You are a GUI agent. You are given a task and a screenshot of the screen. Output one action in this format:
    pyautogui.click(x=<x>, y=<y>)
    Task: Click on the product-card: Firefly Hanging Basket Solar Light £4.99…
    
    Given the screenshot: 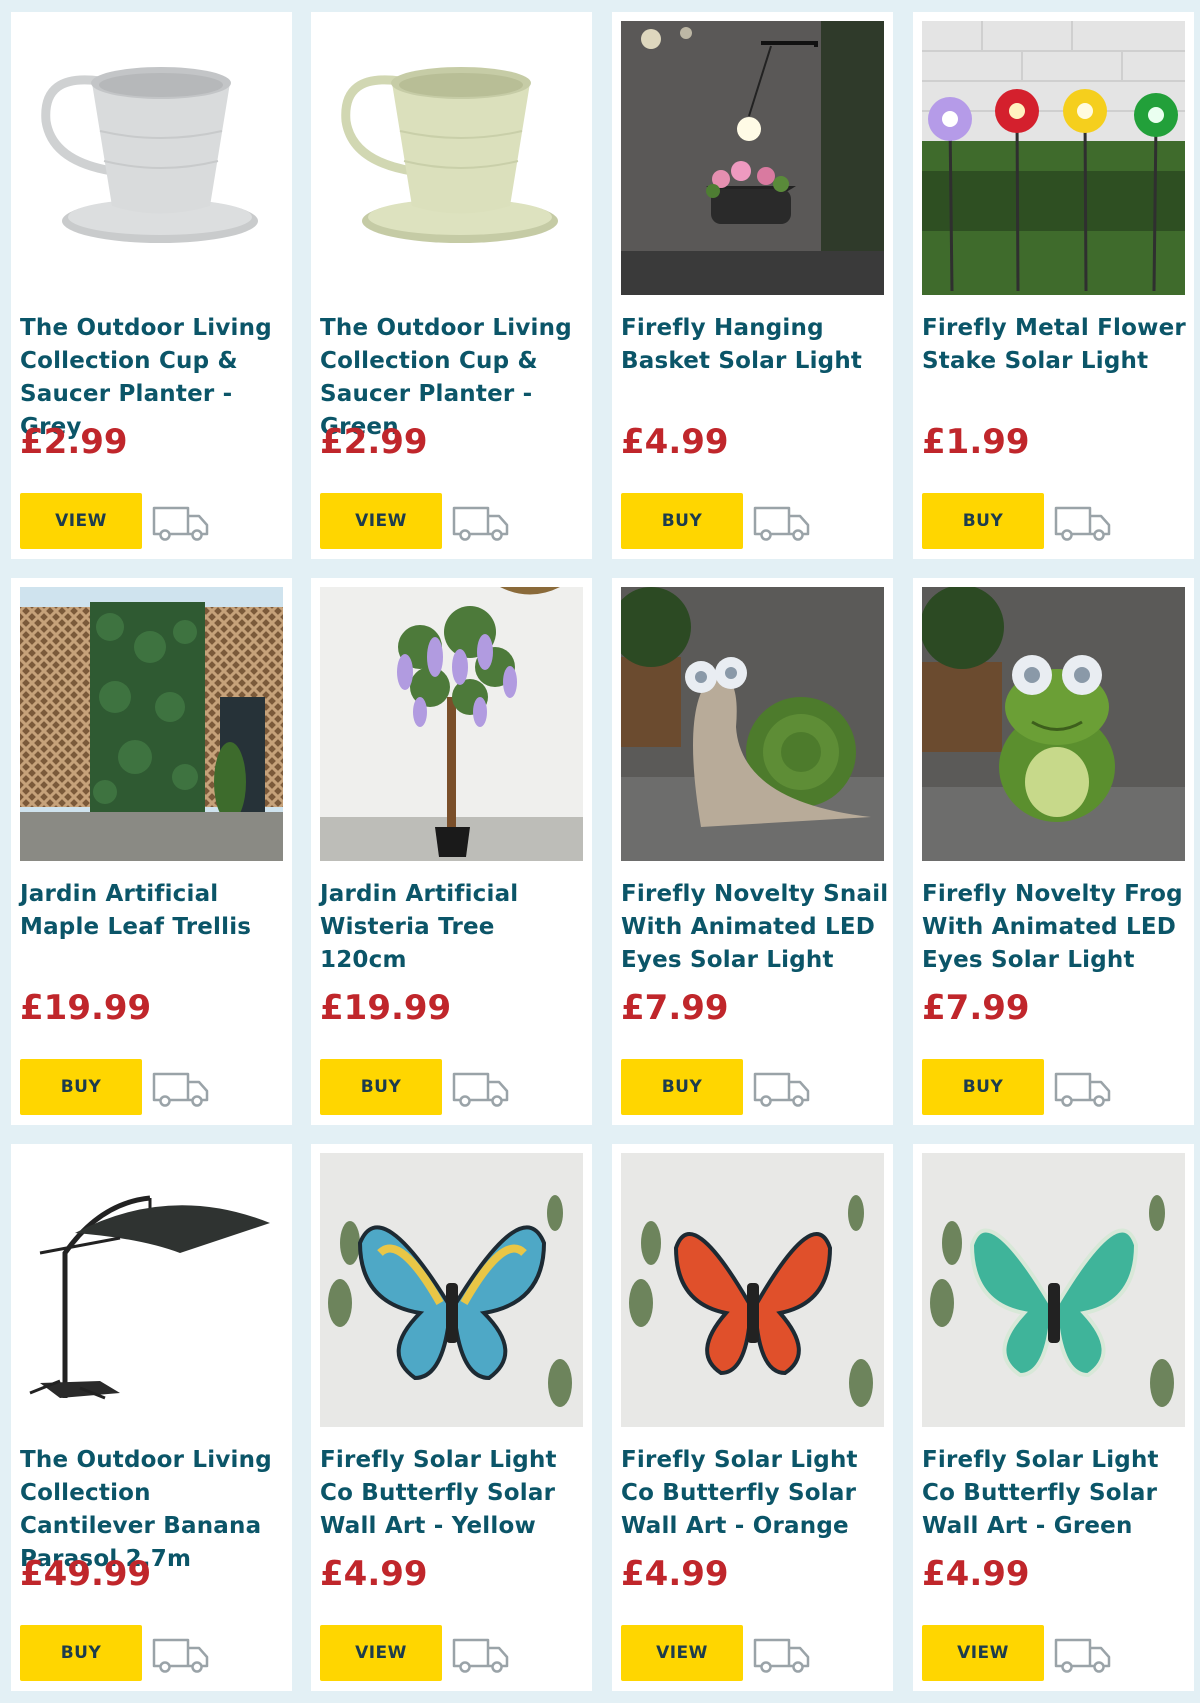 What is the action you would take?
    pyautogui.click(x=752, y=285)
    